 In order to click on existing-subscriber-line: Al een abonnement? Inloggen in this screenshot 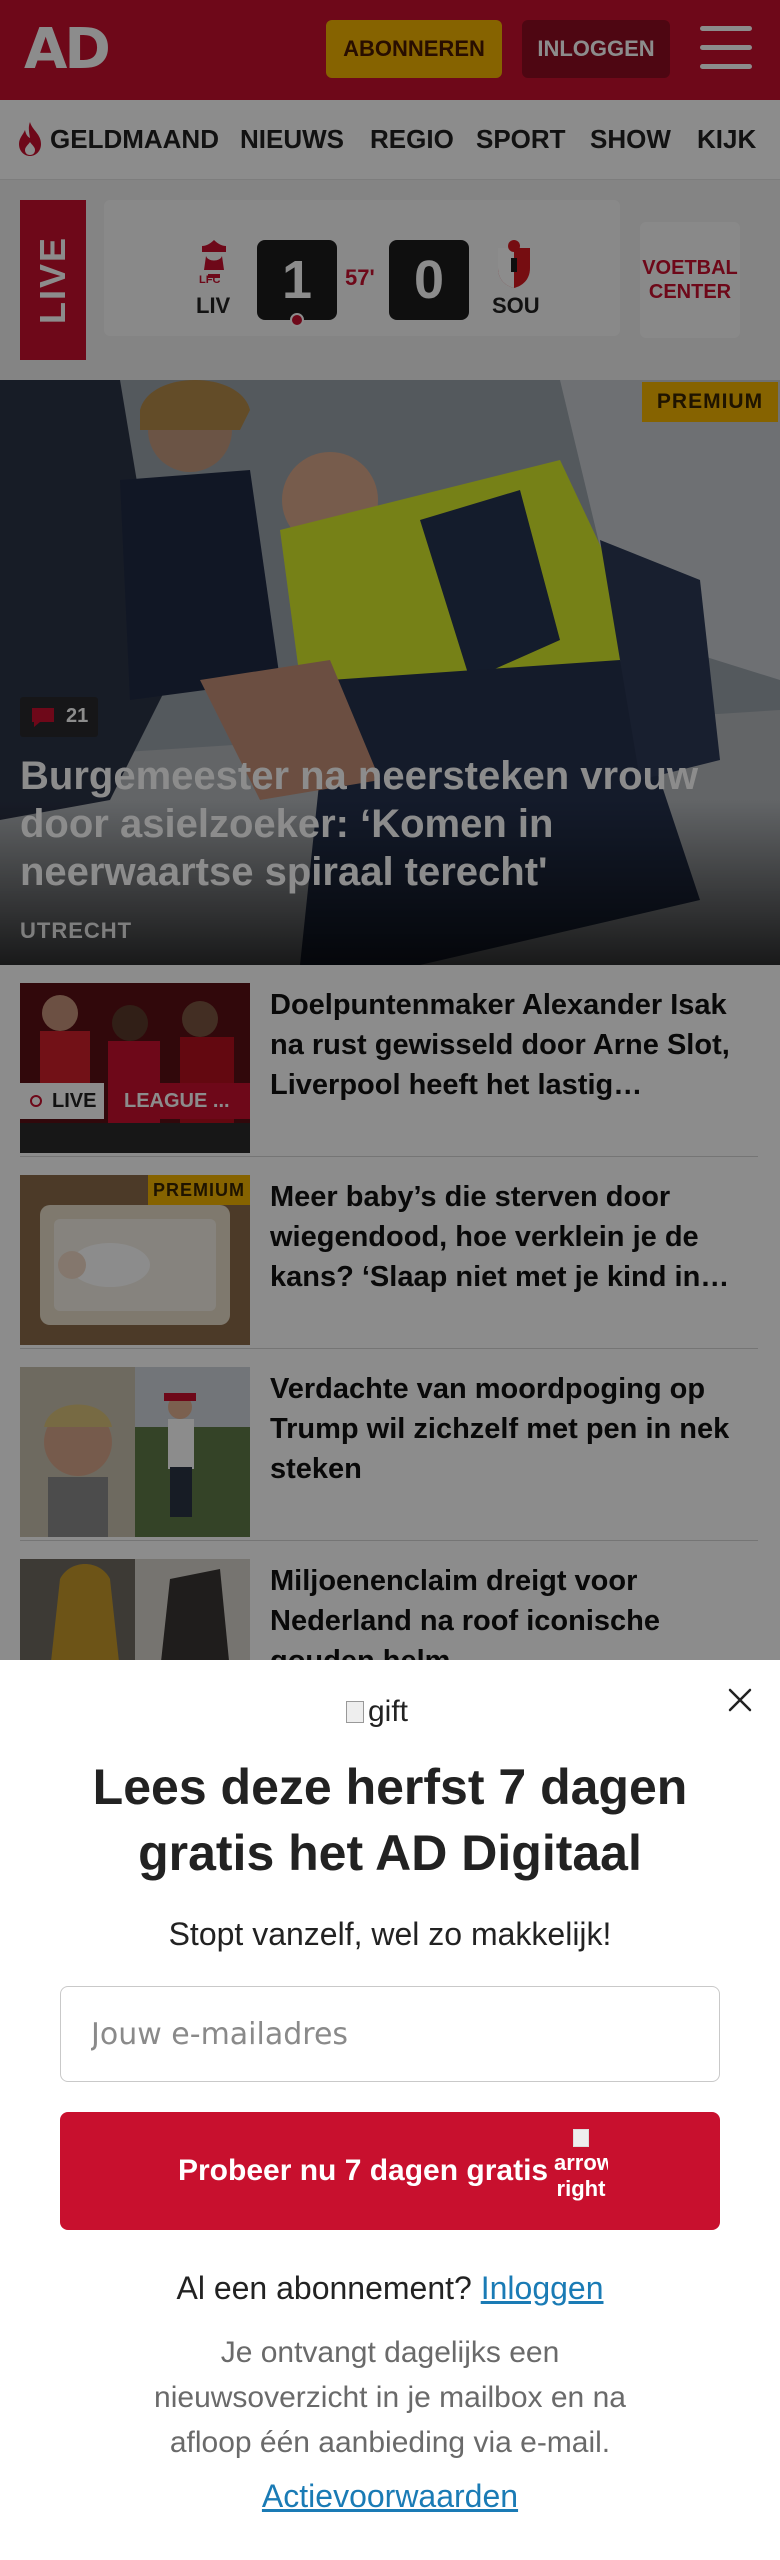, I will do `click(390, 2288)`.